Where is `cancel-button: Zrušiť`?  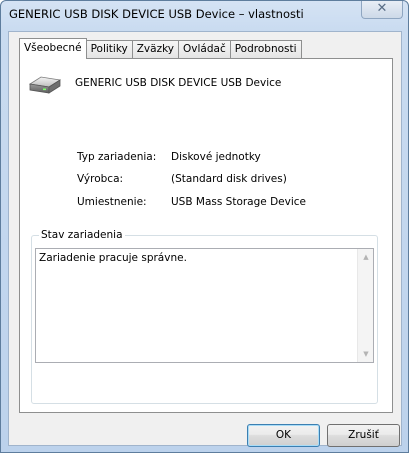 cancel-button: Zrušiť is located at coordinates (363, 435).